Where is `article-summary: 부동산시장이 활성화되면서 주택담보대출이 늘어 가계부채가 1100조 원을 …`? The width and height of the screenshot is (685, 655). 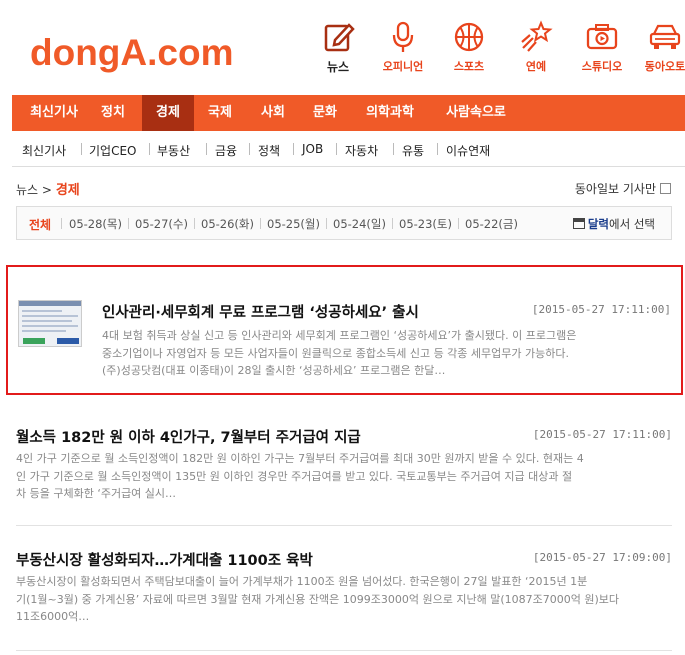
article-summary: 부동산시장이 활성화되면서 주택담보대출이 늘어 가계부채가 1100조 원을 … is located at coordinates (344, 599).